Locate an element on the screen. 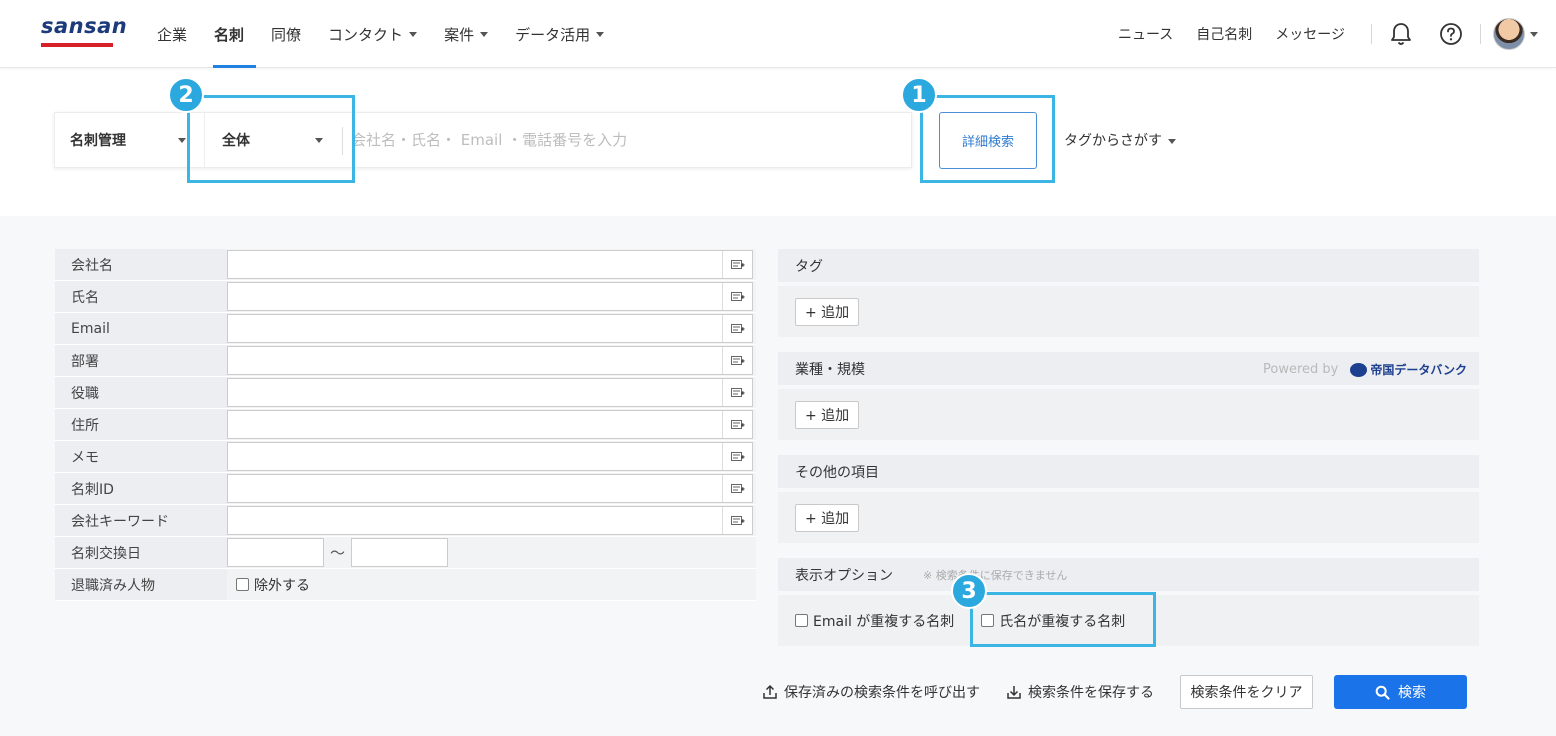 The height and width of the screenshot is (736, 1556). my-card-link: 自己名刺 is located at coordinates (1224, 34).